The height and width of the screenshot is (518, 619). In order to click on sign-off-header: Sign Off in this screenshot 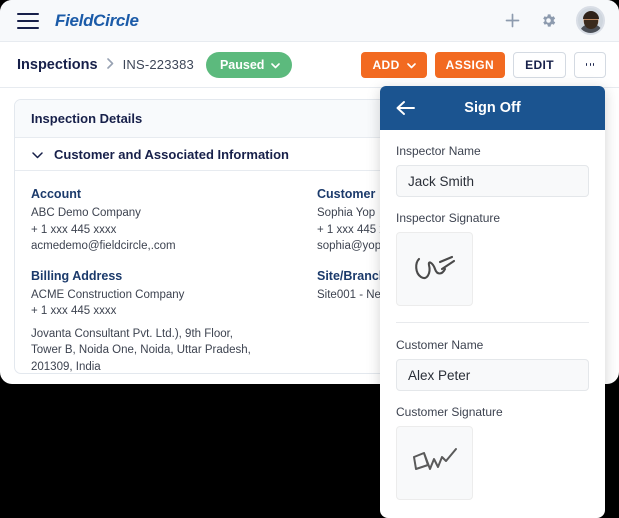, I will do `click(492, 108)`.